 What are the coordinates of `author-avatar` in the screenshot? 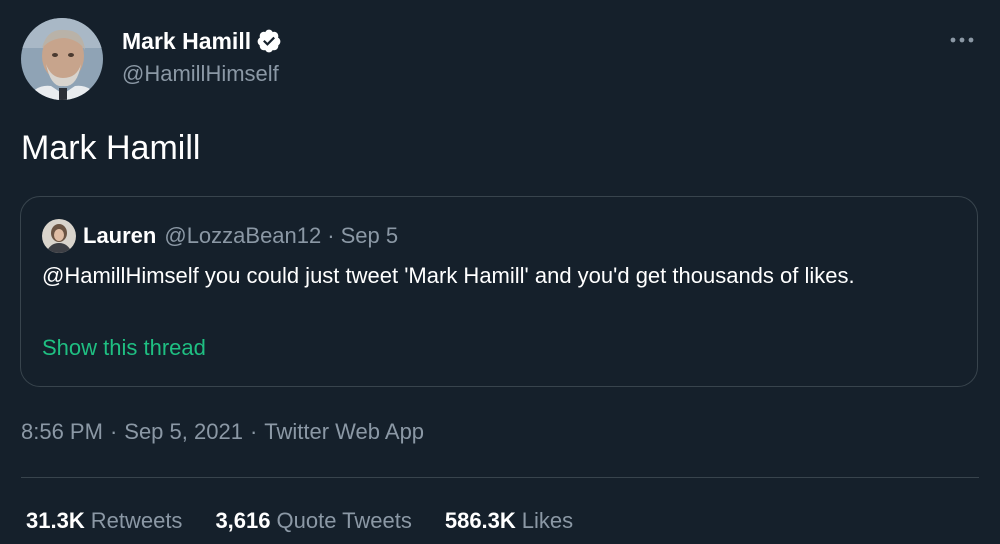 It's located at (62, 59).